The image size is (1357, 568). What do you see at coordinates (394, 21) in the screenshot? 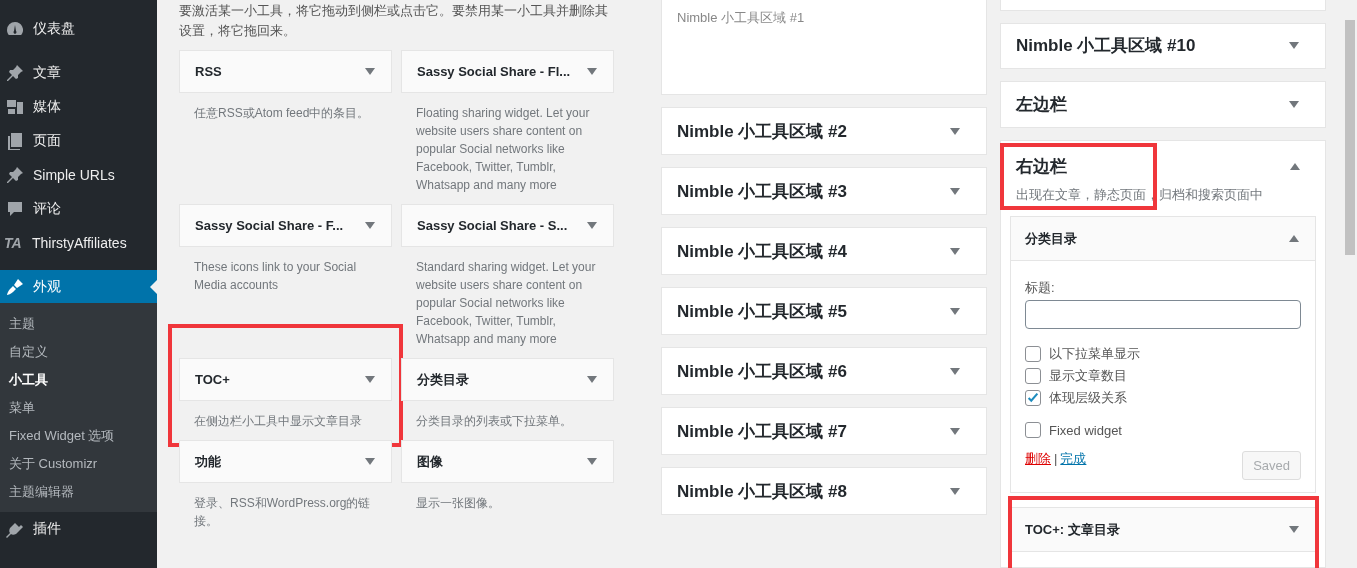
I see `instructions-text: 要激活某一小工具，将它拖动到侧栏或点击它。要禁用某一小工具并删除其设置，将它拖回来。` at bounding box center [394, 21].